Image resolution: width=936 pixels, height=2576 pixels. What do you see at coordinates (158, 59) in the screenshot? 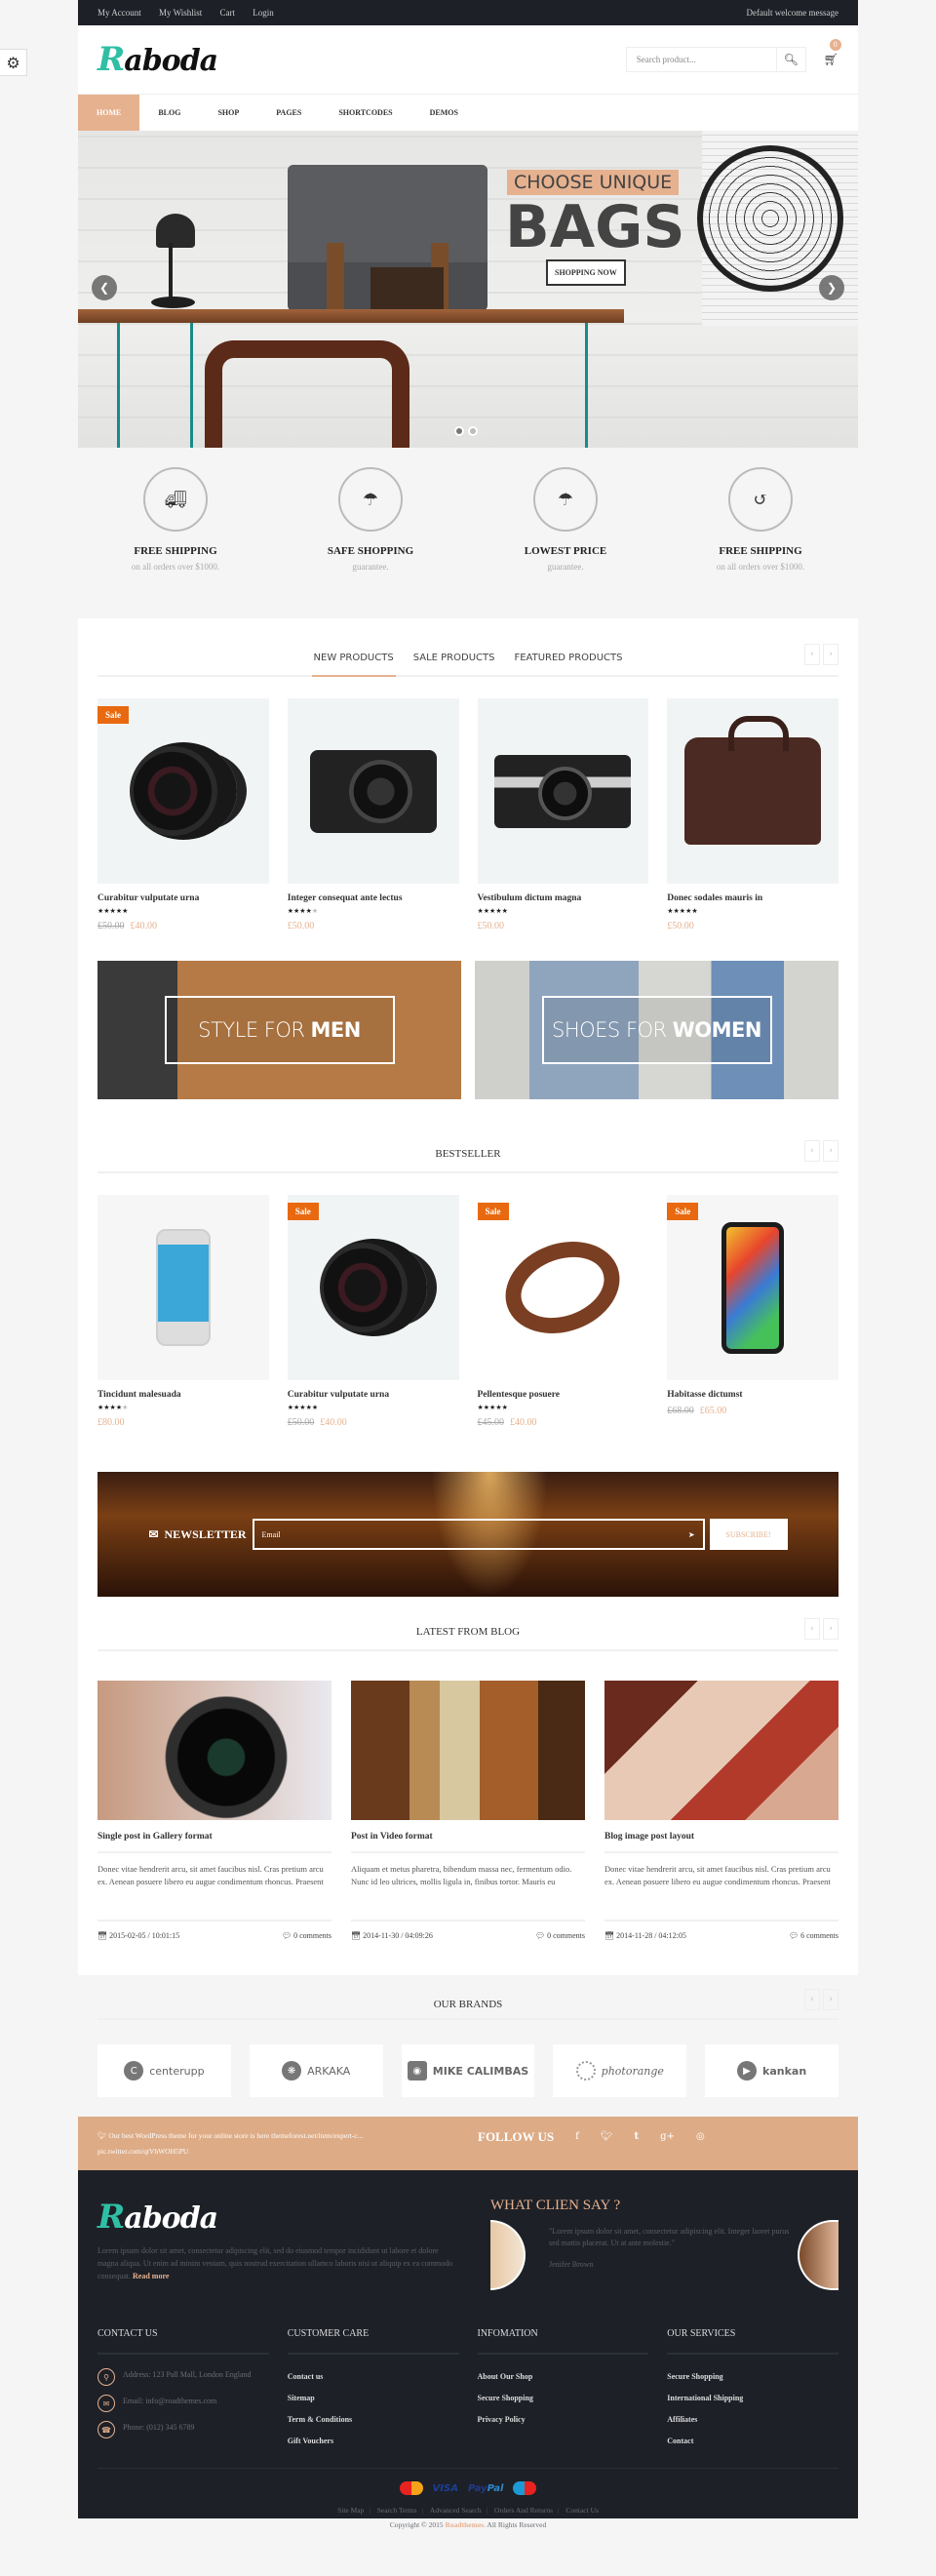
I see `logo: Raboda` at bounding box center [158, 59].